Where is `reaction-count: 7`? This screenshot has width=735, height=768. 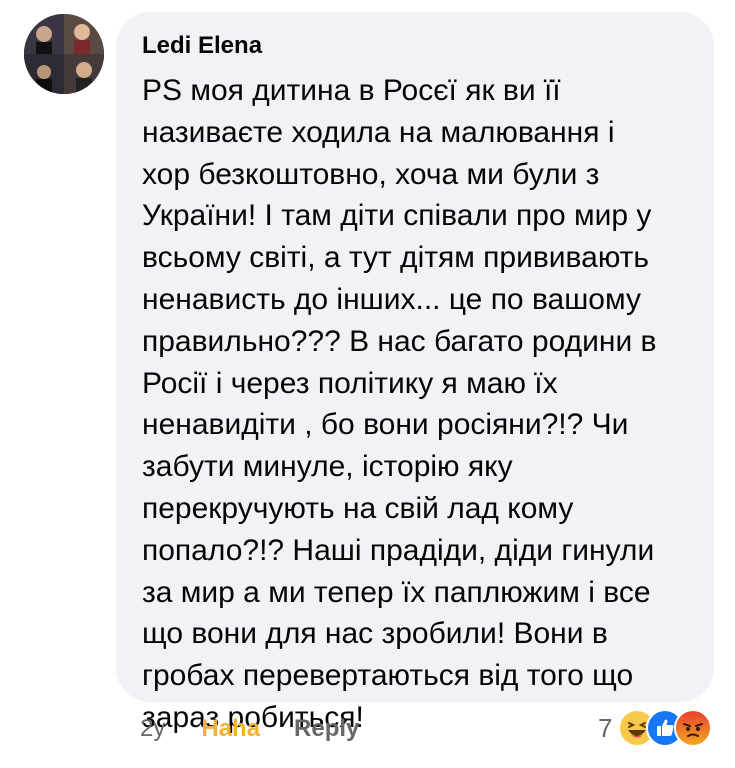
reaction-count: 7 is located at coordinates (605, 727).